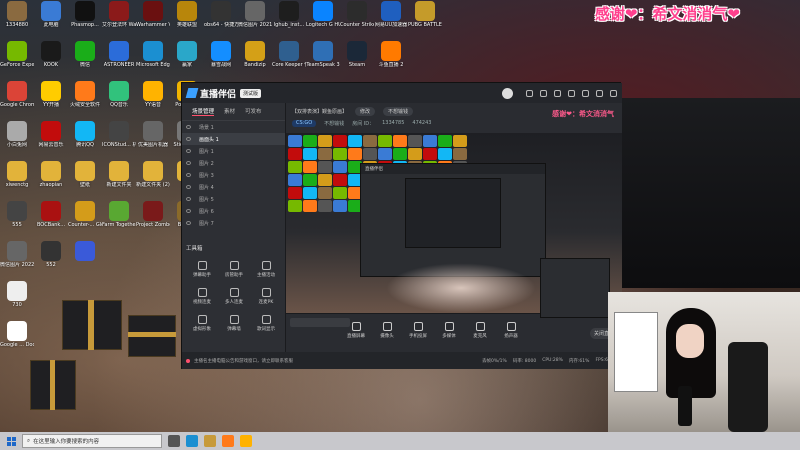 This screenshot has width=800, height=450. Describe the element at coordinates (304, 123) in the screenshot. I see `game-category: CS:GO` at that location.